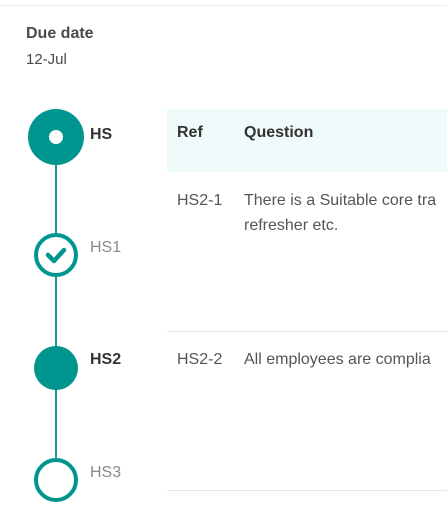 This screenshot has width=447, height=506. What do you see at coordinates (105, 473) in the screenshot?
I see `step-label-hs3: HS3` at bounding box center [105, 473].